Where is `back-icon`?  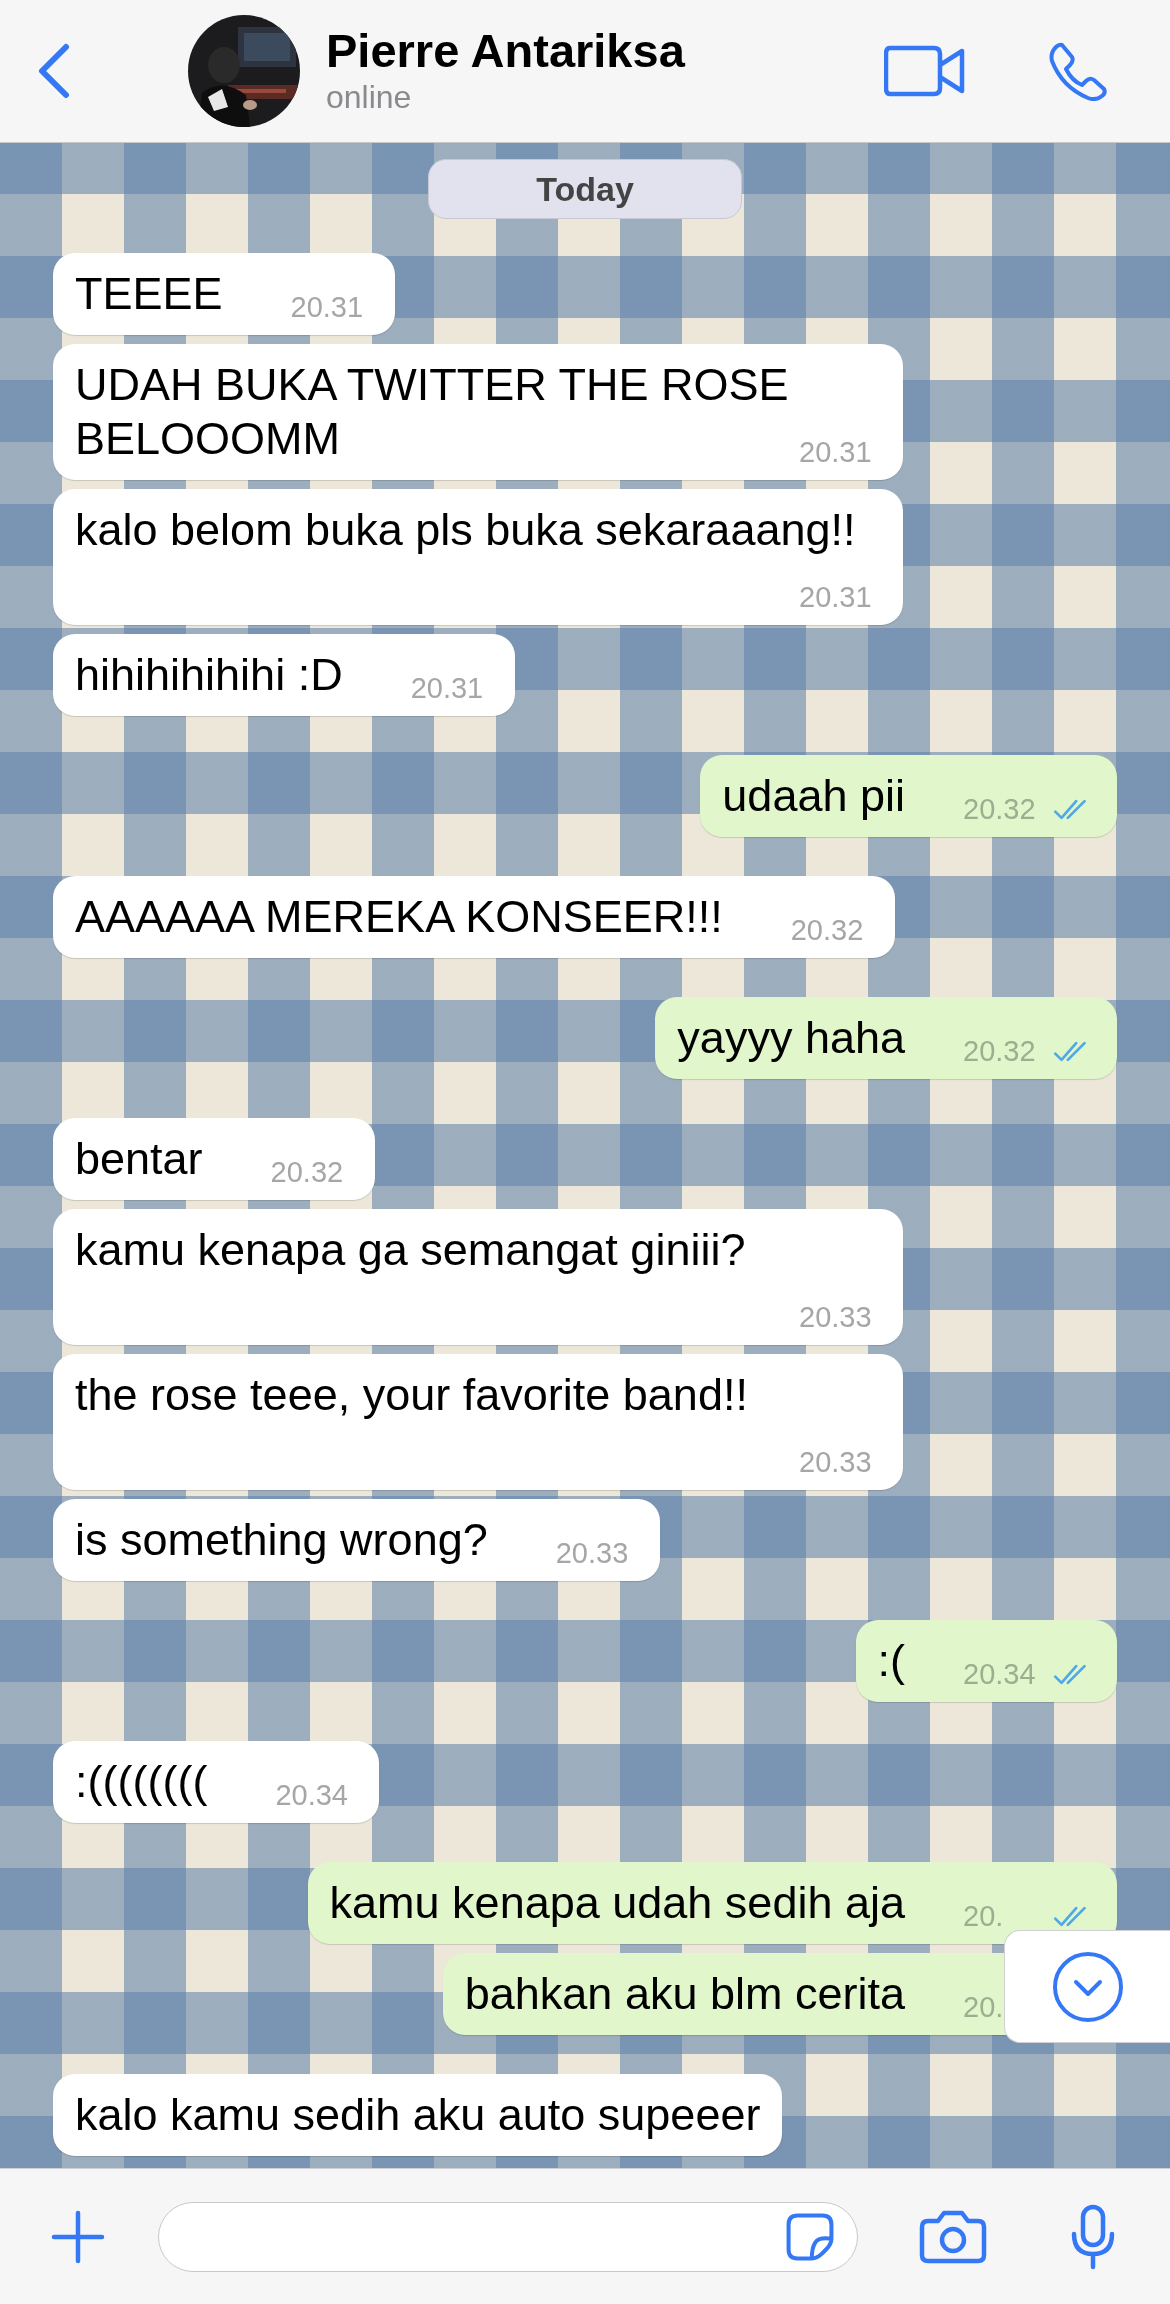
back-icon is located at coordinates (54, 71).